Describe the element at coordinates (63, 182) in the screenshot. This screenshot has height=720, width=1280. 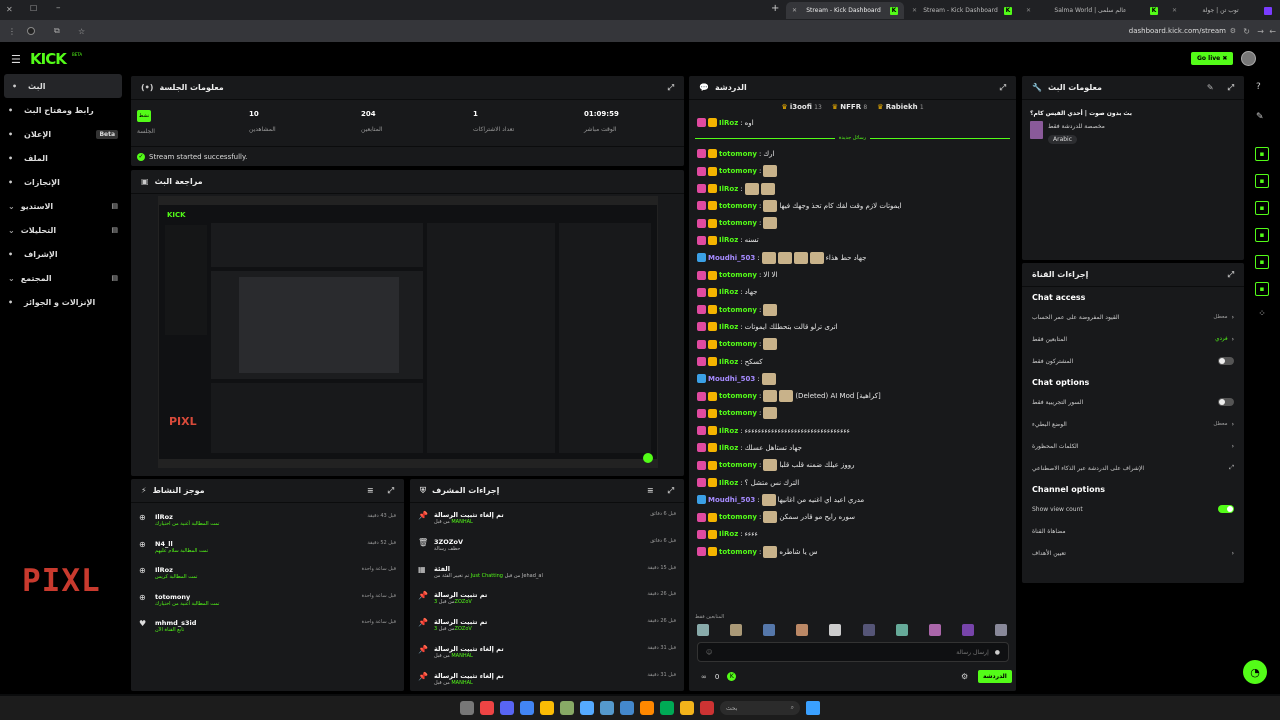
I see `sidebar-item-4: • الإنجازات` at that location.